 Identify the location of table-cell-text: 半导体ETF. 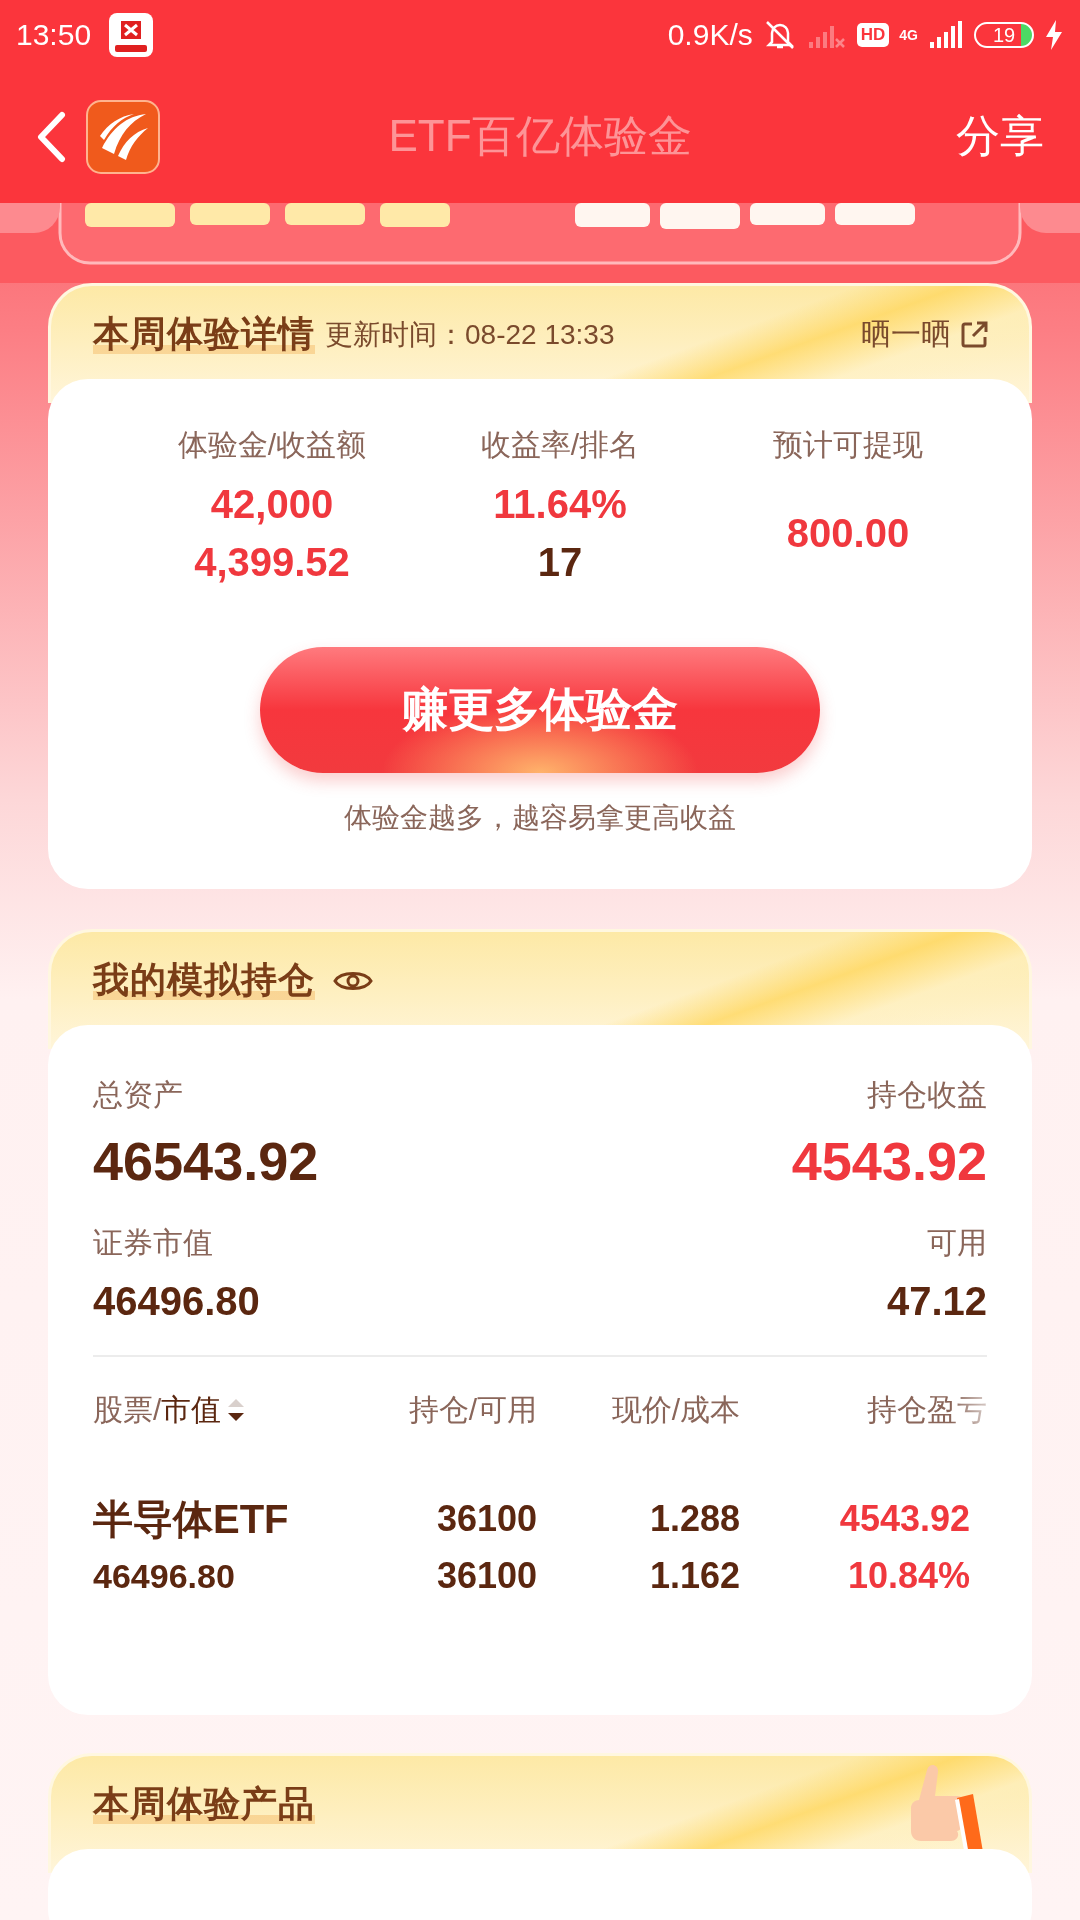
(191, 1519).